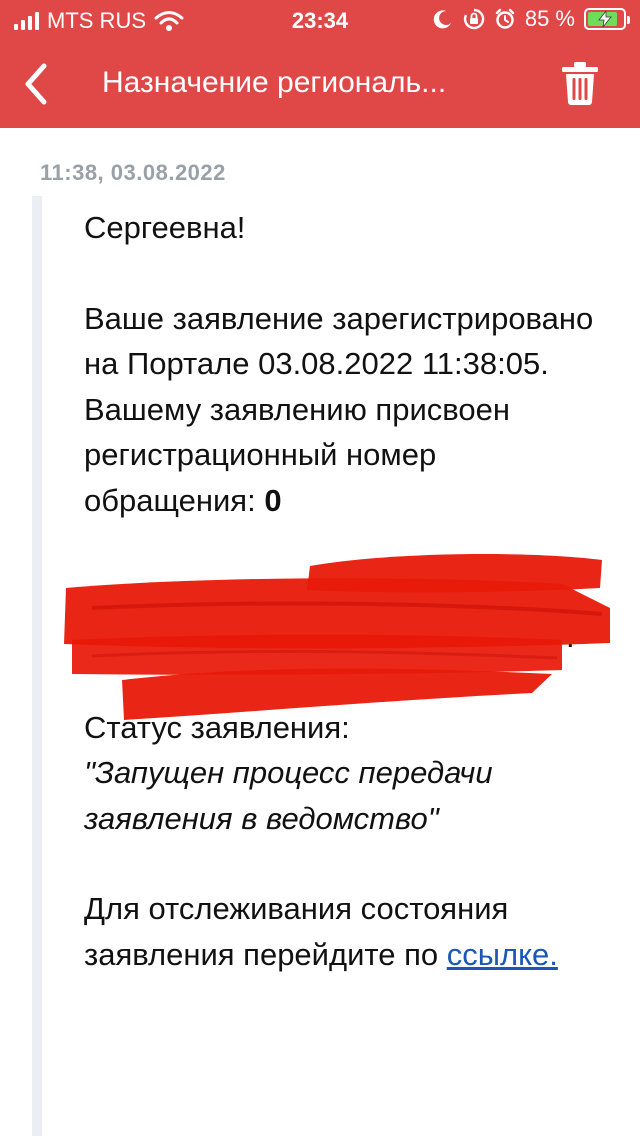 The image size is (640, 1136). What do you see at coordinates (320, 20) in the screenshot?
I see `status-bar: MTS RUS 23:34 85 %` at bounding box center [320, 20].